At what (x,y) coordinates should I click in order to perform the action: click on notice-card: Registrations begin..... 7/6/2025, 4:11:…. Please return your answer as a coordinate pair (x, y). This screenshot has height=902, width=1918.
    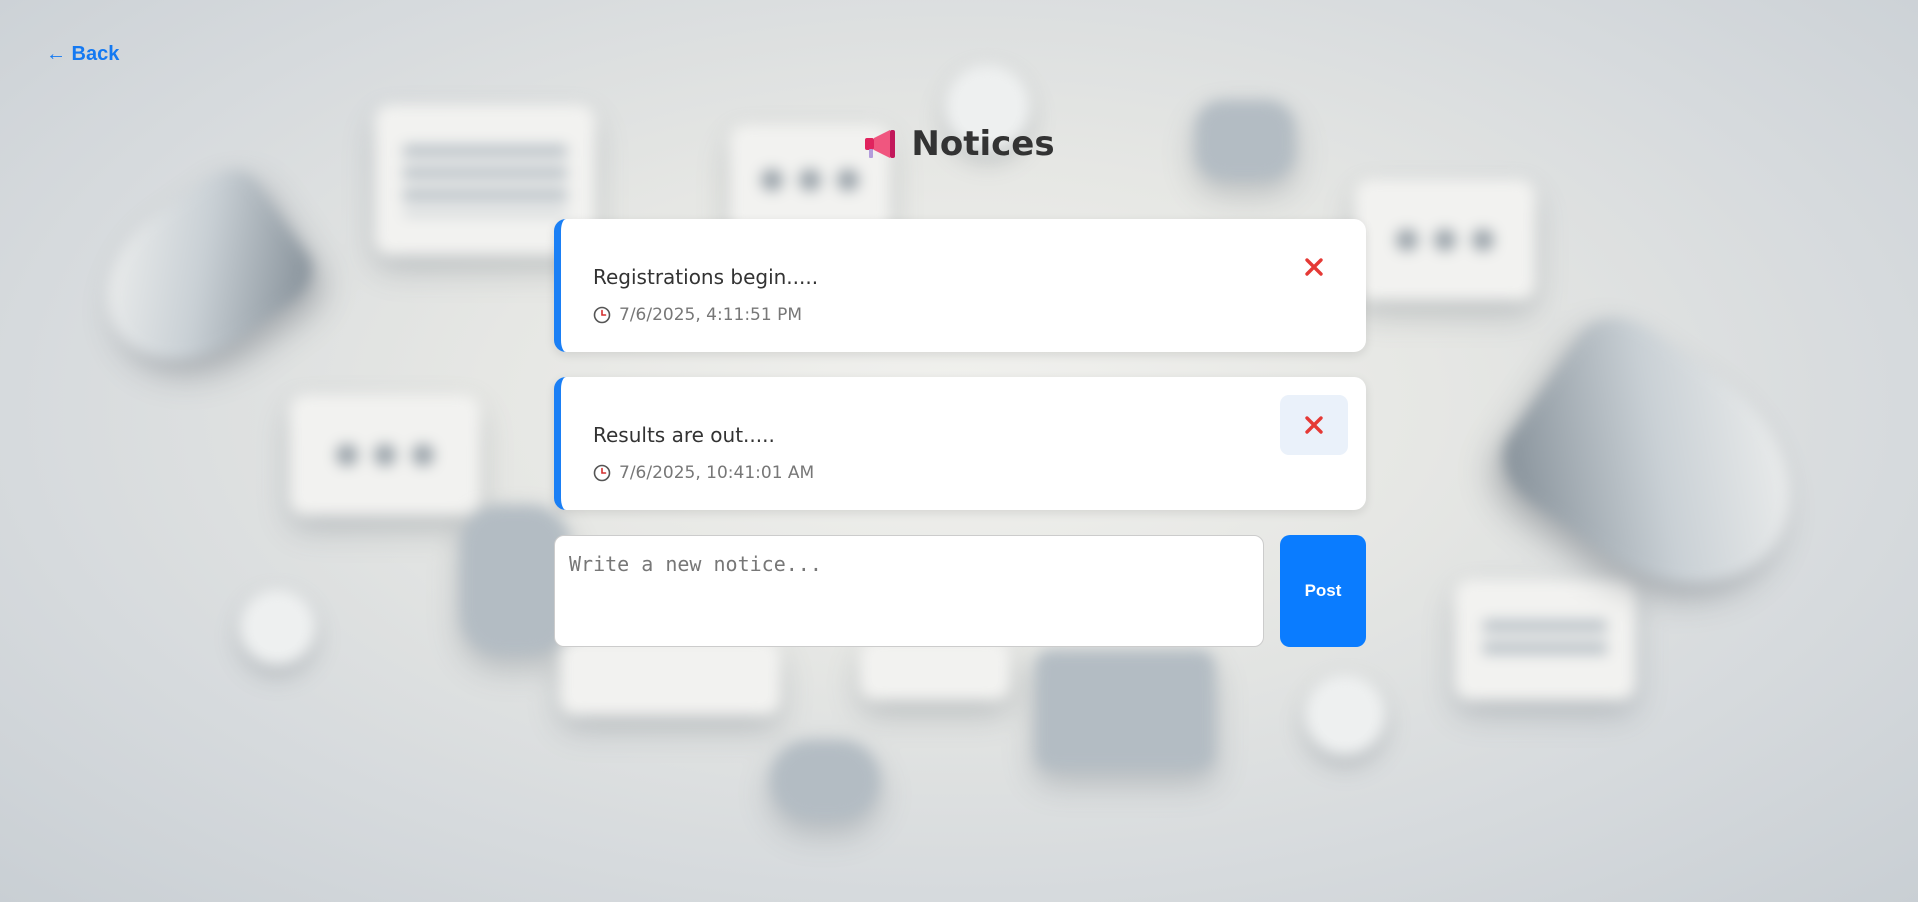
    Looking at the image, I should click on (960, 285).